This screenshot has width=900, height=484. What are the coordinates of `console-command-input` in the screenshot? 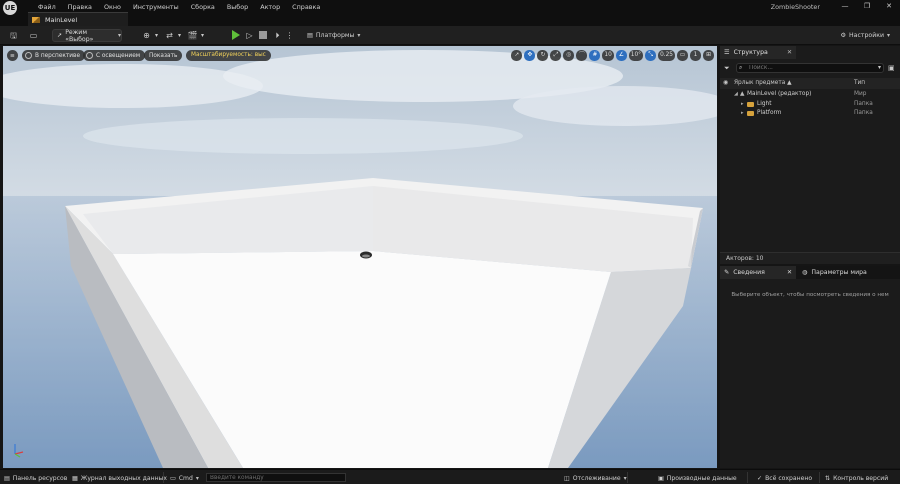 It's located at (276, 477).